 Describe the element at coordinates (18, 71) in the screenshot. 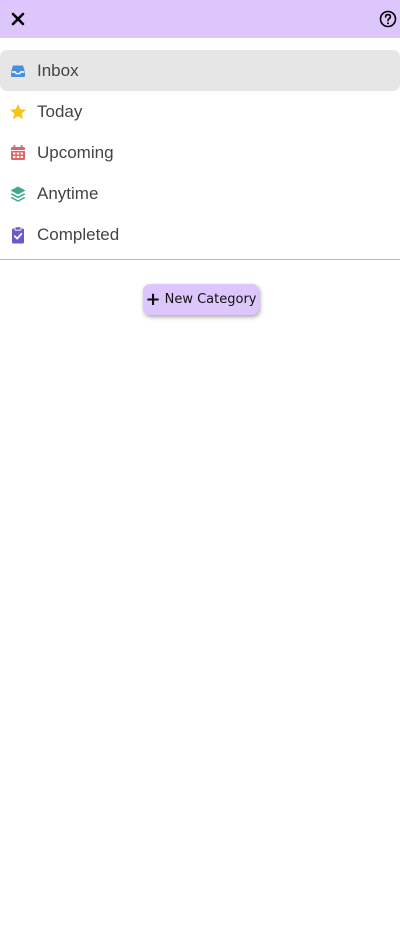

I see `inbox-icon` at that location.